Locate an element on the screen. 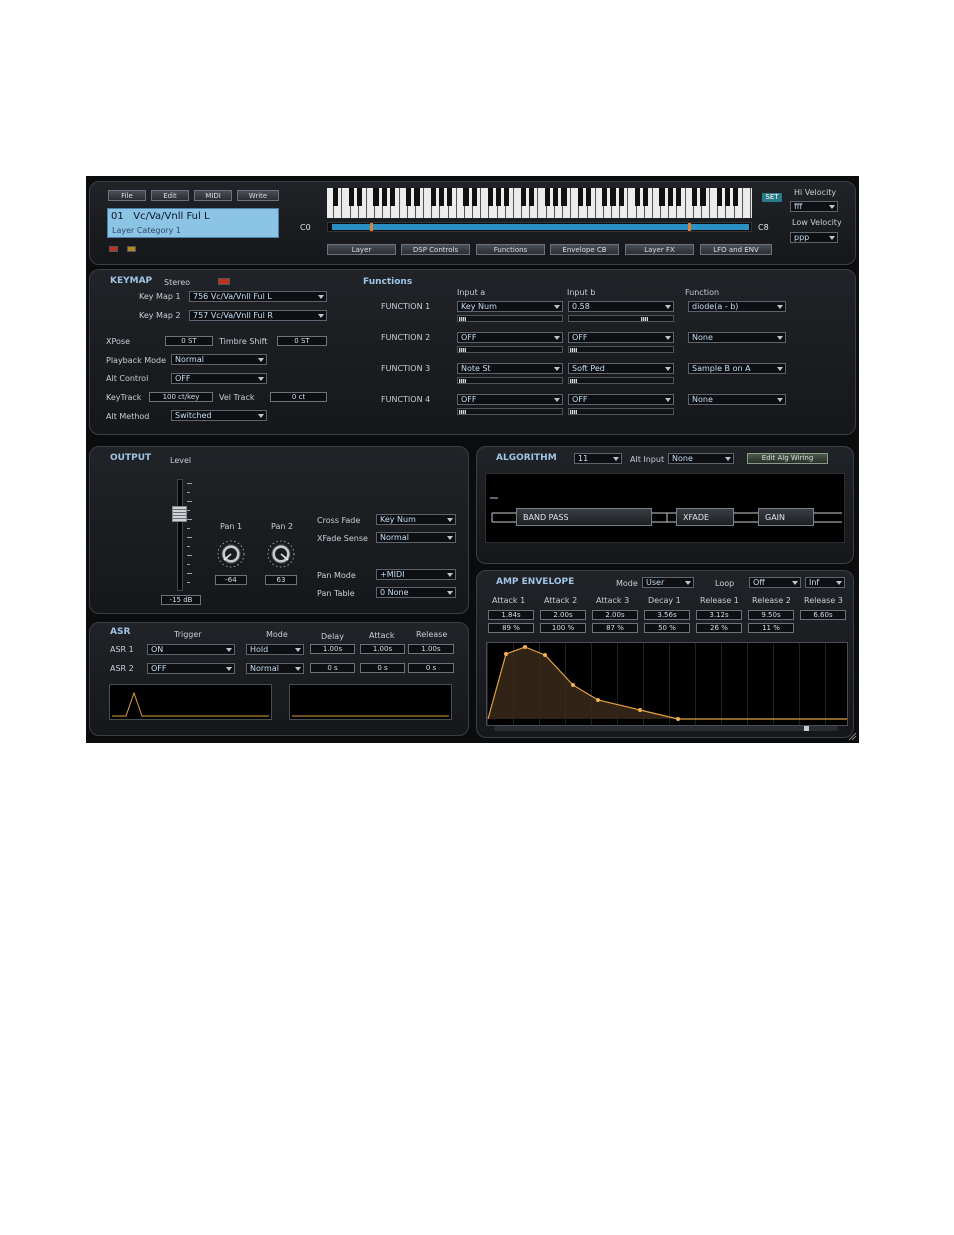 The width and height of the screenshot is (954, 1235). high-key-handle is located at coordinates (689, 227).